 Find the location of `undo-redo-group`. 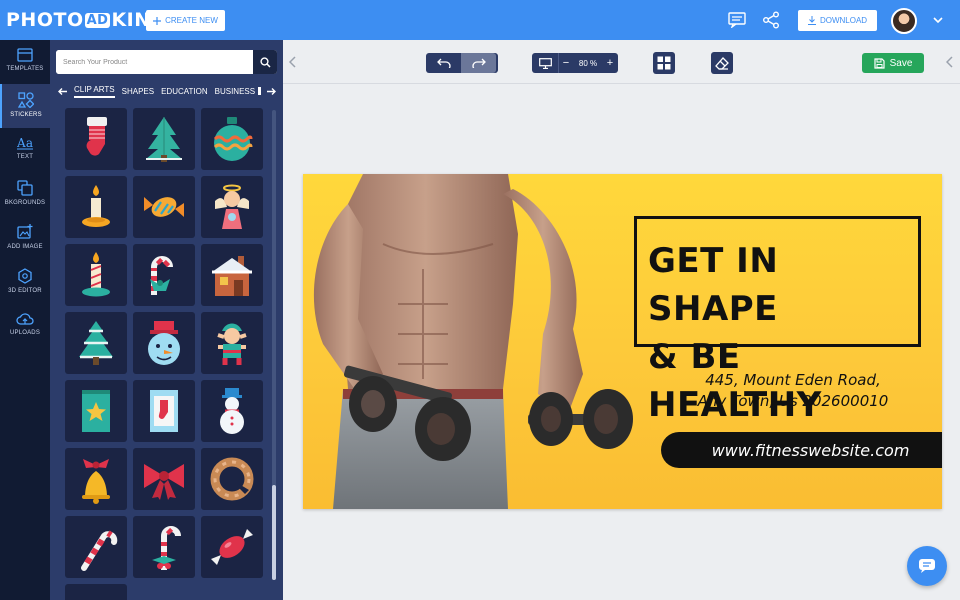

undo-redo-group is located at coordinates (462, 63).